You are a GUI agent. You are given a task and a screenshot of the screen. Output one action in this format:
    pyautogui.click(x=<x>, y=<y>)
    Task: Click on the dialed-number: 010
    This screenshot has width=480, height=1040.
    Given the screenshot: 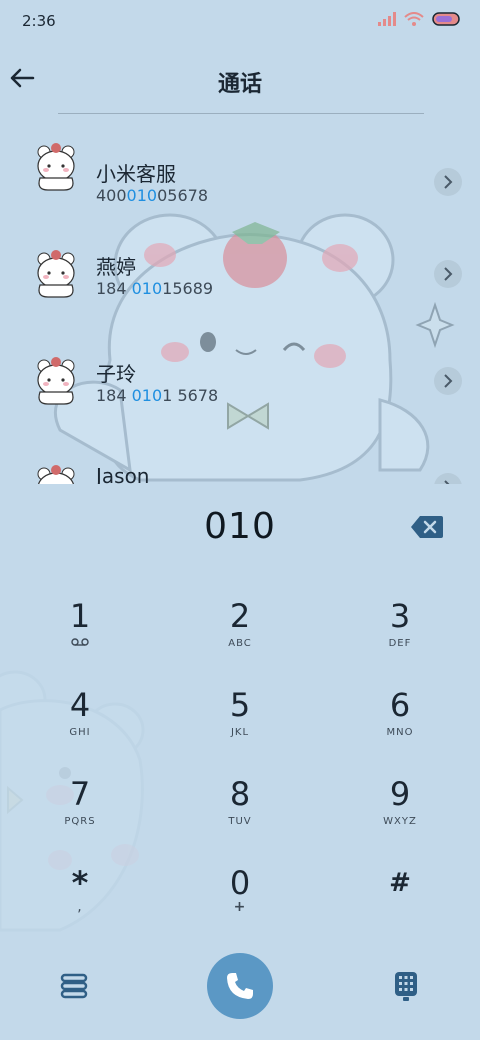 What is the action you would take?
    pyautogui.click(x=240, y=526)
    